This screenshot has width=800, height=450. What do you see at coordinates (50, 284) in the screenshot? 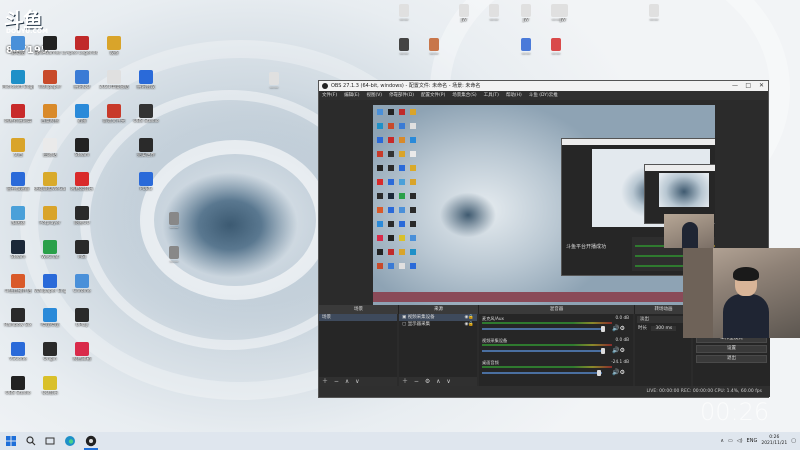
I see `desktop-icon: Wallpaper Engine` at bounding box center [50, 284].